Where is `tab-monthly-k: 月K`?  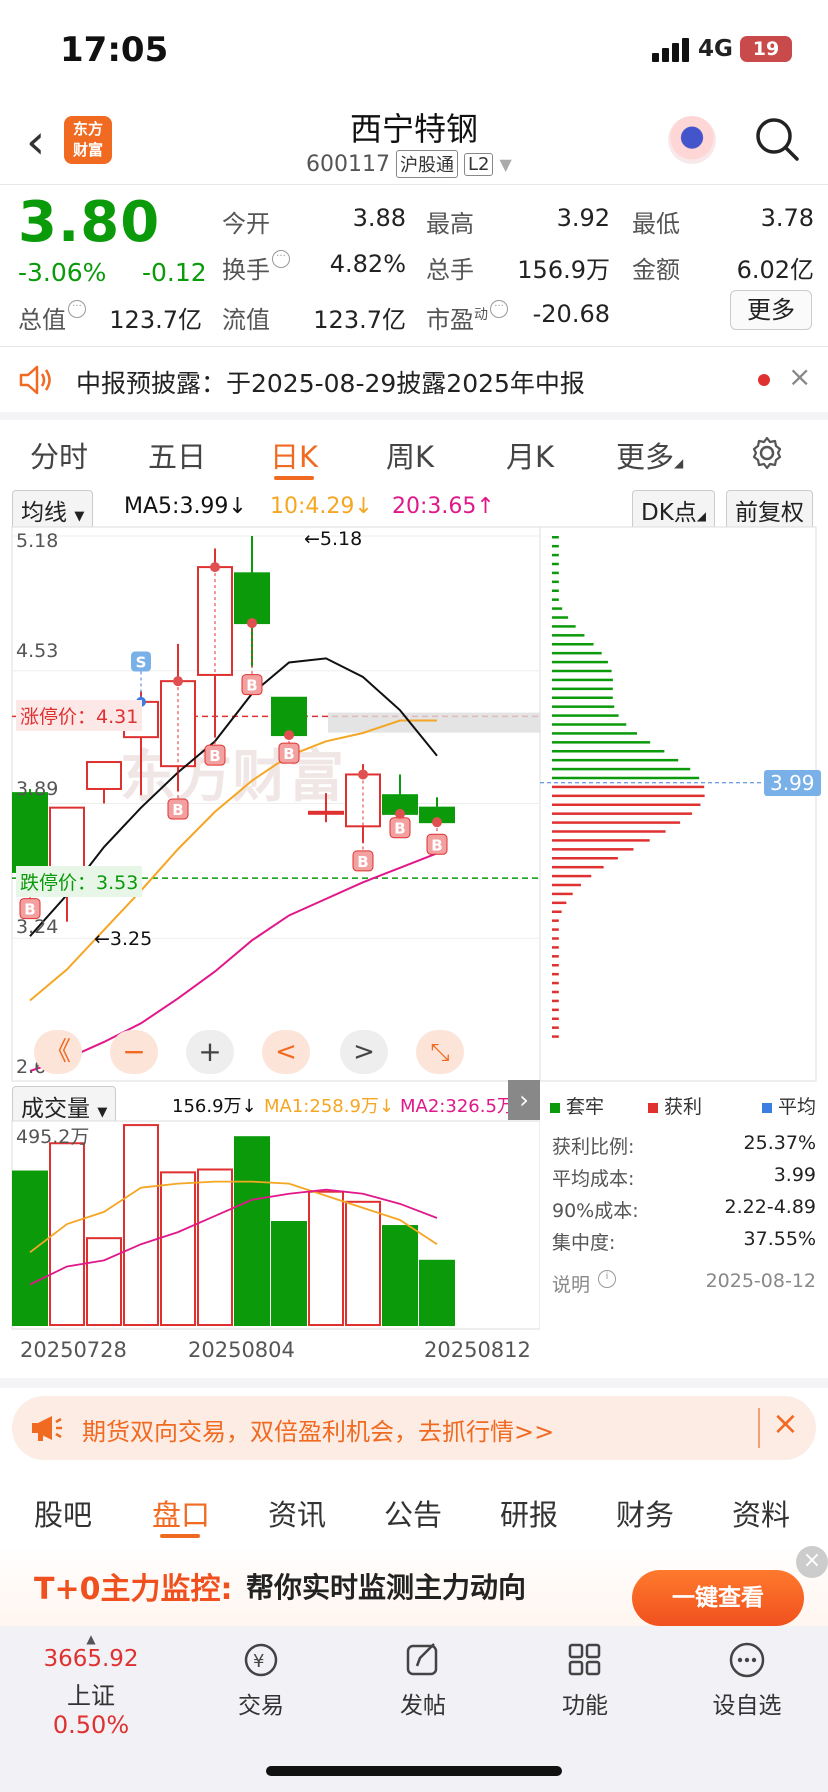 tab-monthly-k: 月K is located at coordinates (530, 455).